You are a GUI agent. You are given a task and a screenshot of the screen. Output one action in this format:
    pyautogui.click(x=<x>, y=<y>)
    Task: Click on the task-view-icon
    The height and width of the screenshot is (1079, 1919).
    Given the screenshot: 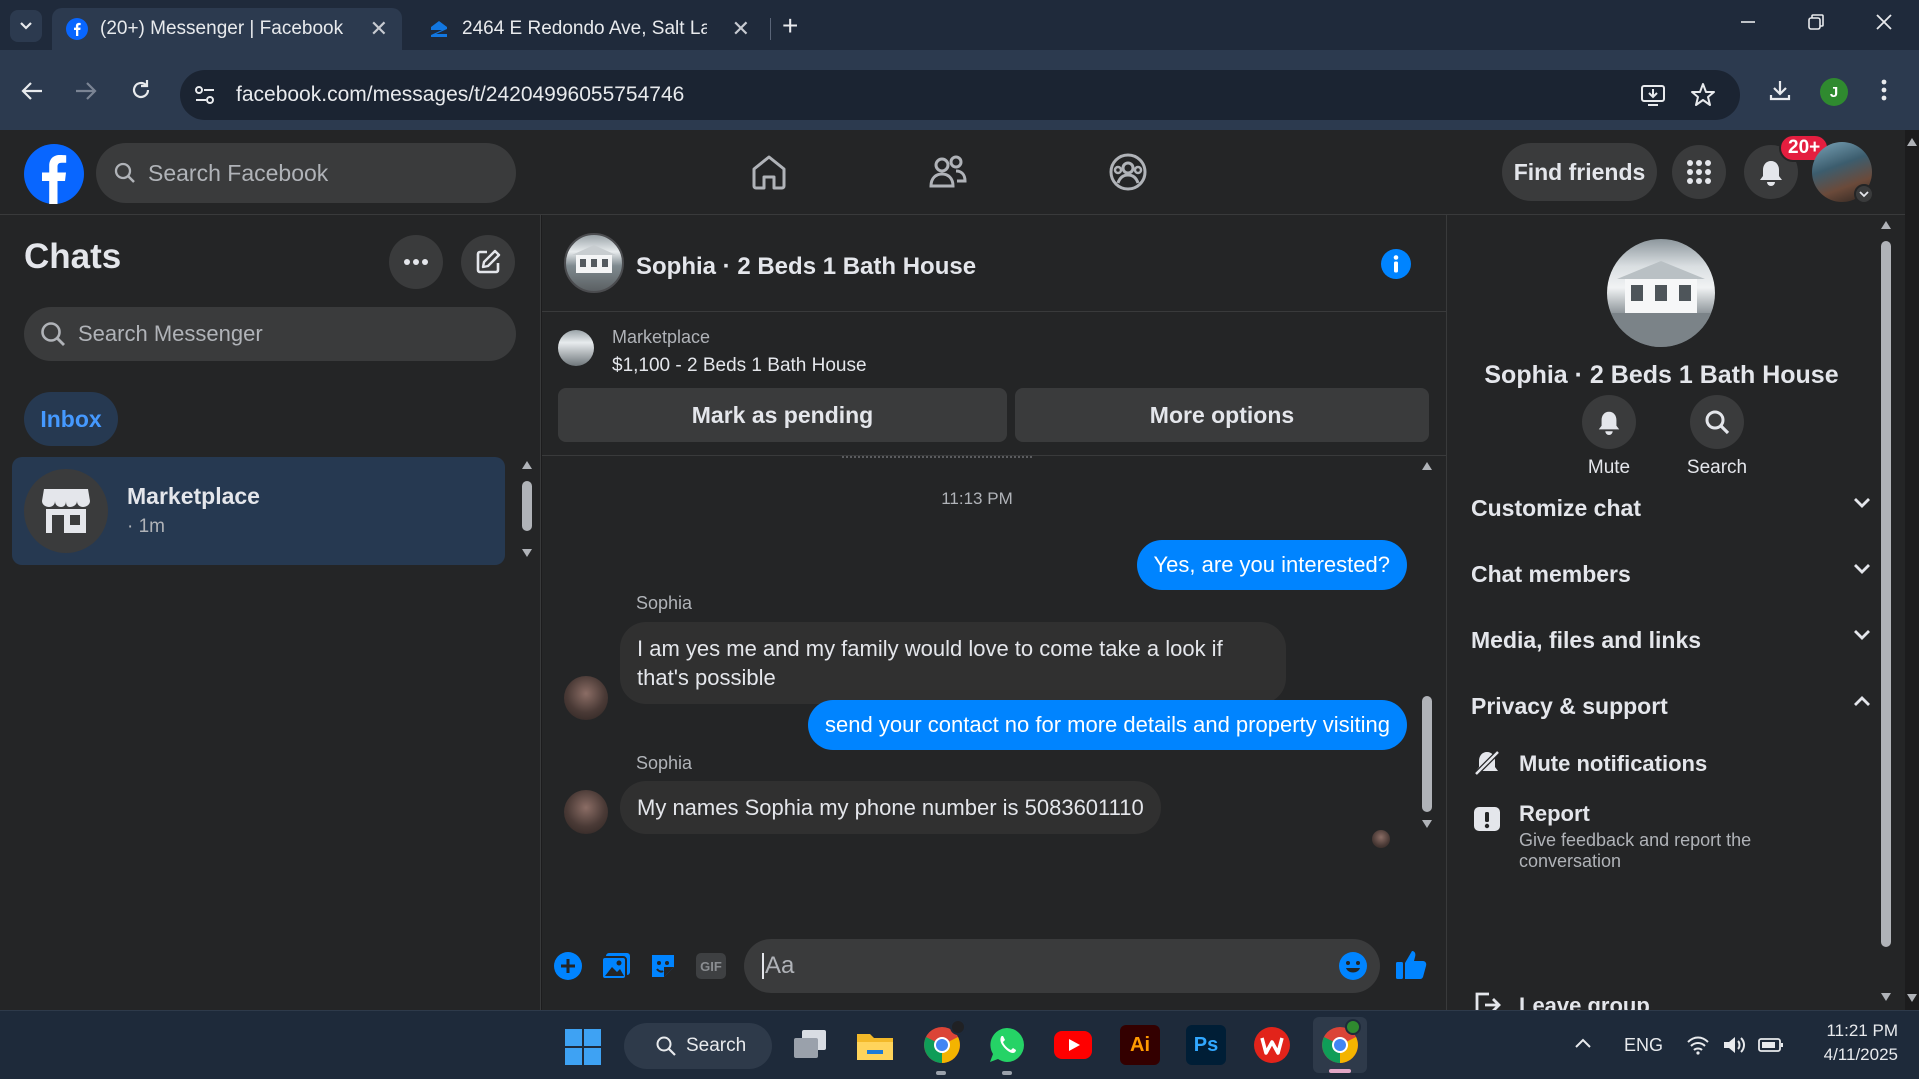 What is the action you would take?
    pyautogui.click(x=810, y=1045)
    